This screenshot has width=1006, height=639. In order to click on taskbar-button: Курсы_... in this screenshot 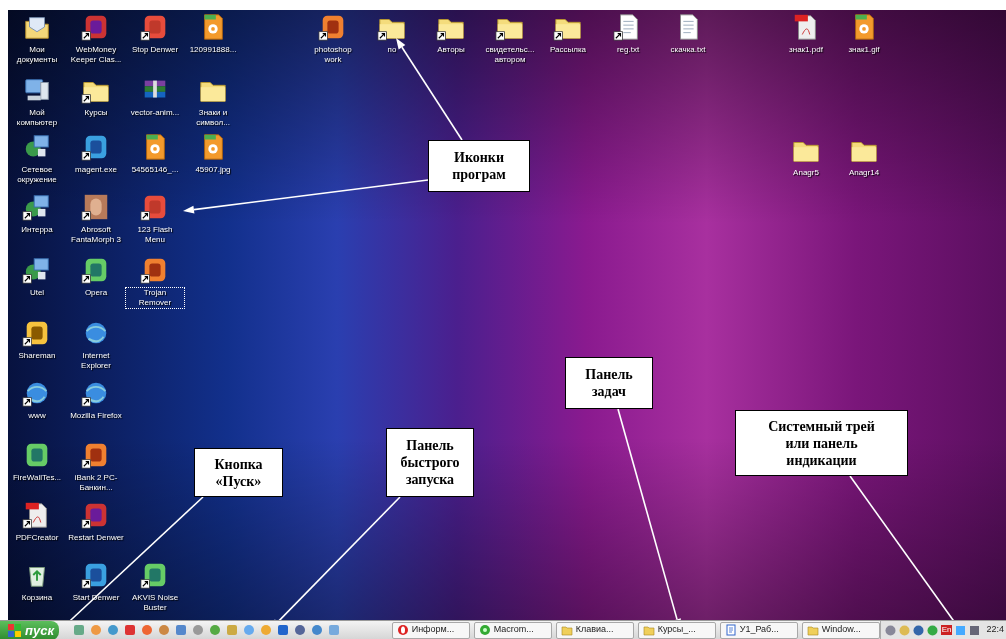, I will do `click(676, 630)`.